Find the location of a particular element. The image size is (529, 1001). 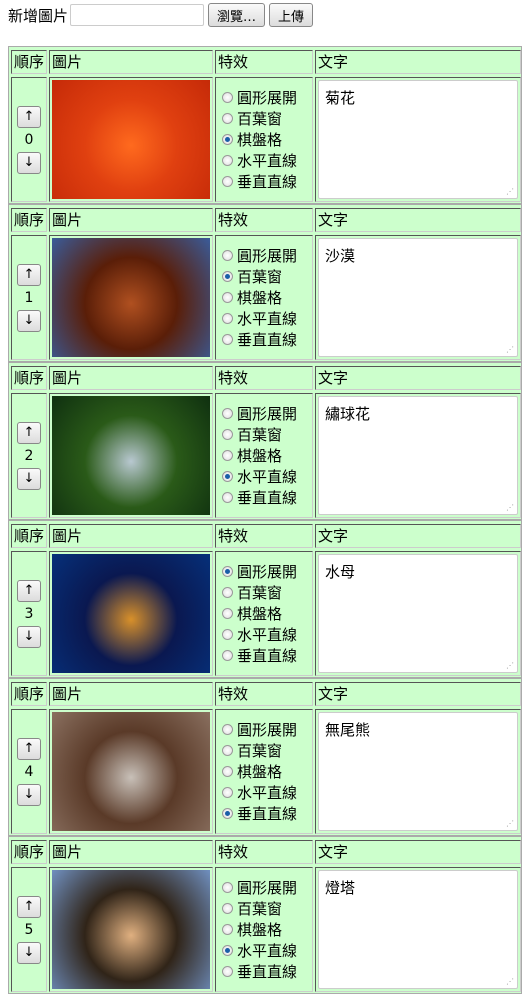

image-cell is located at coordinates (131, 455).